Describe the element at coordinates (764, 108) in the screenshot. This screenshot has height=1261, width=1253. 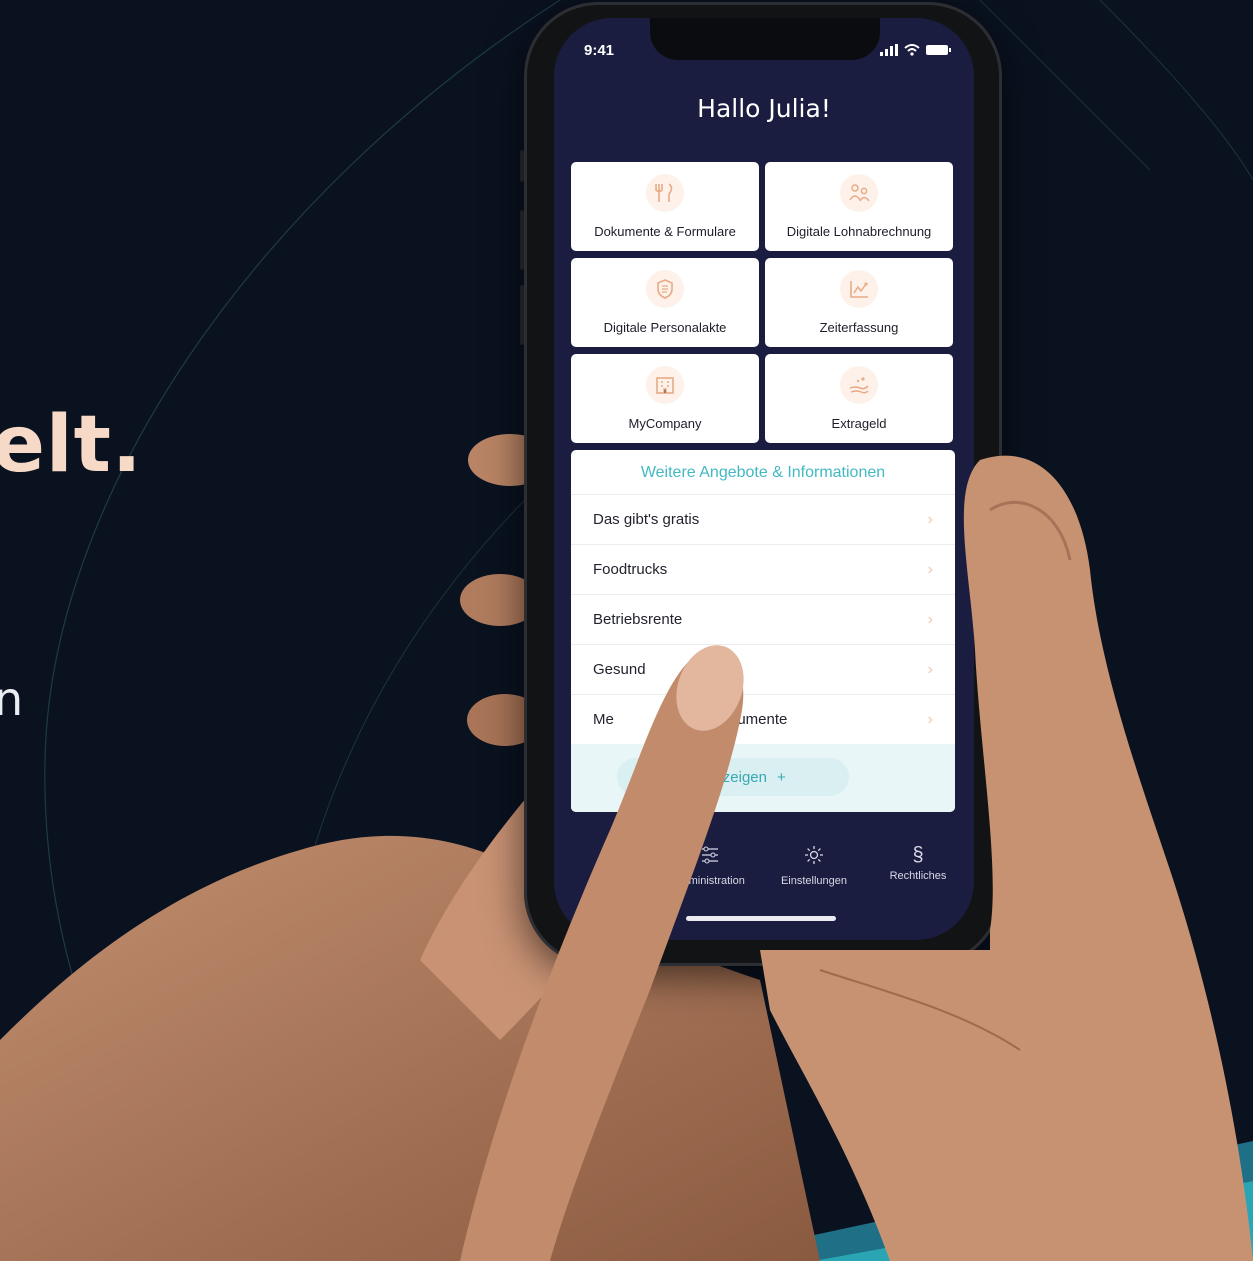
I see `greeting: Hallo Julia!` at that location.